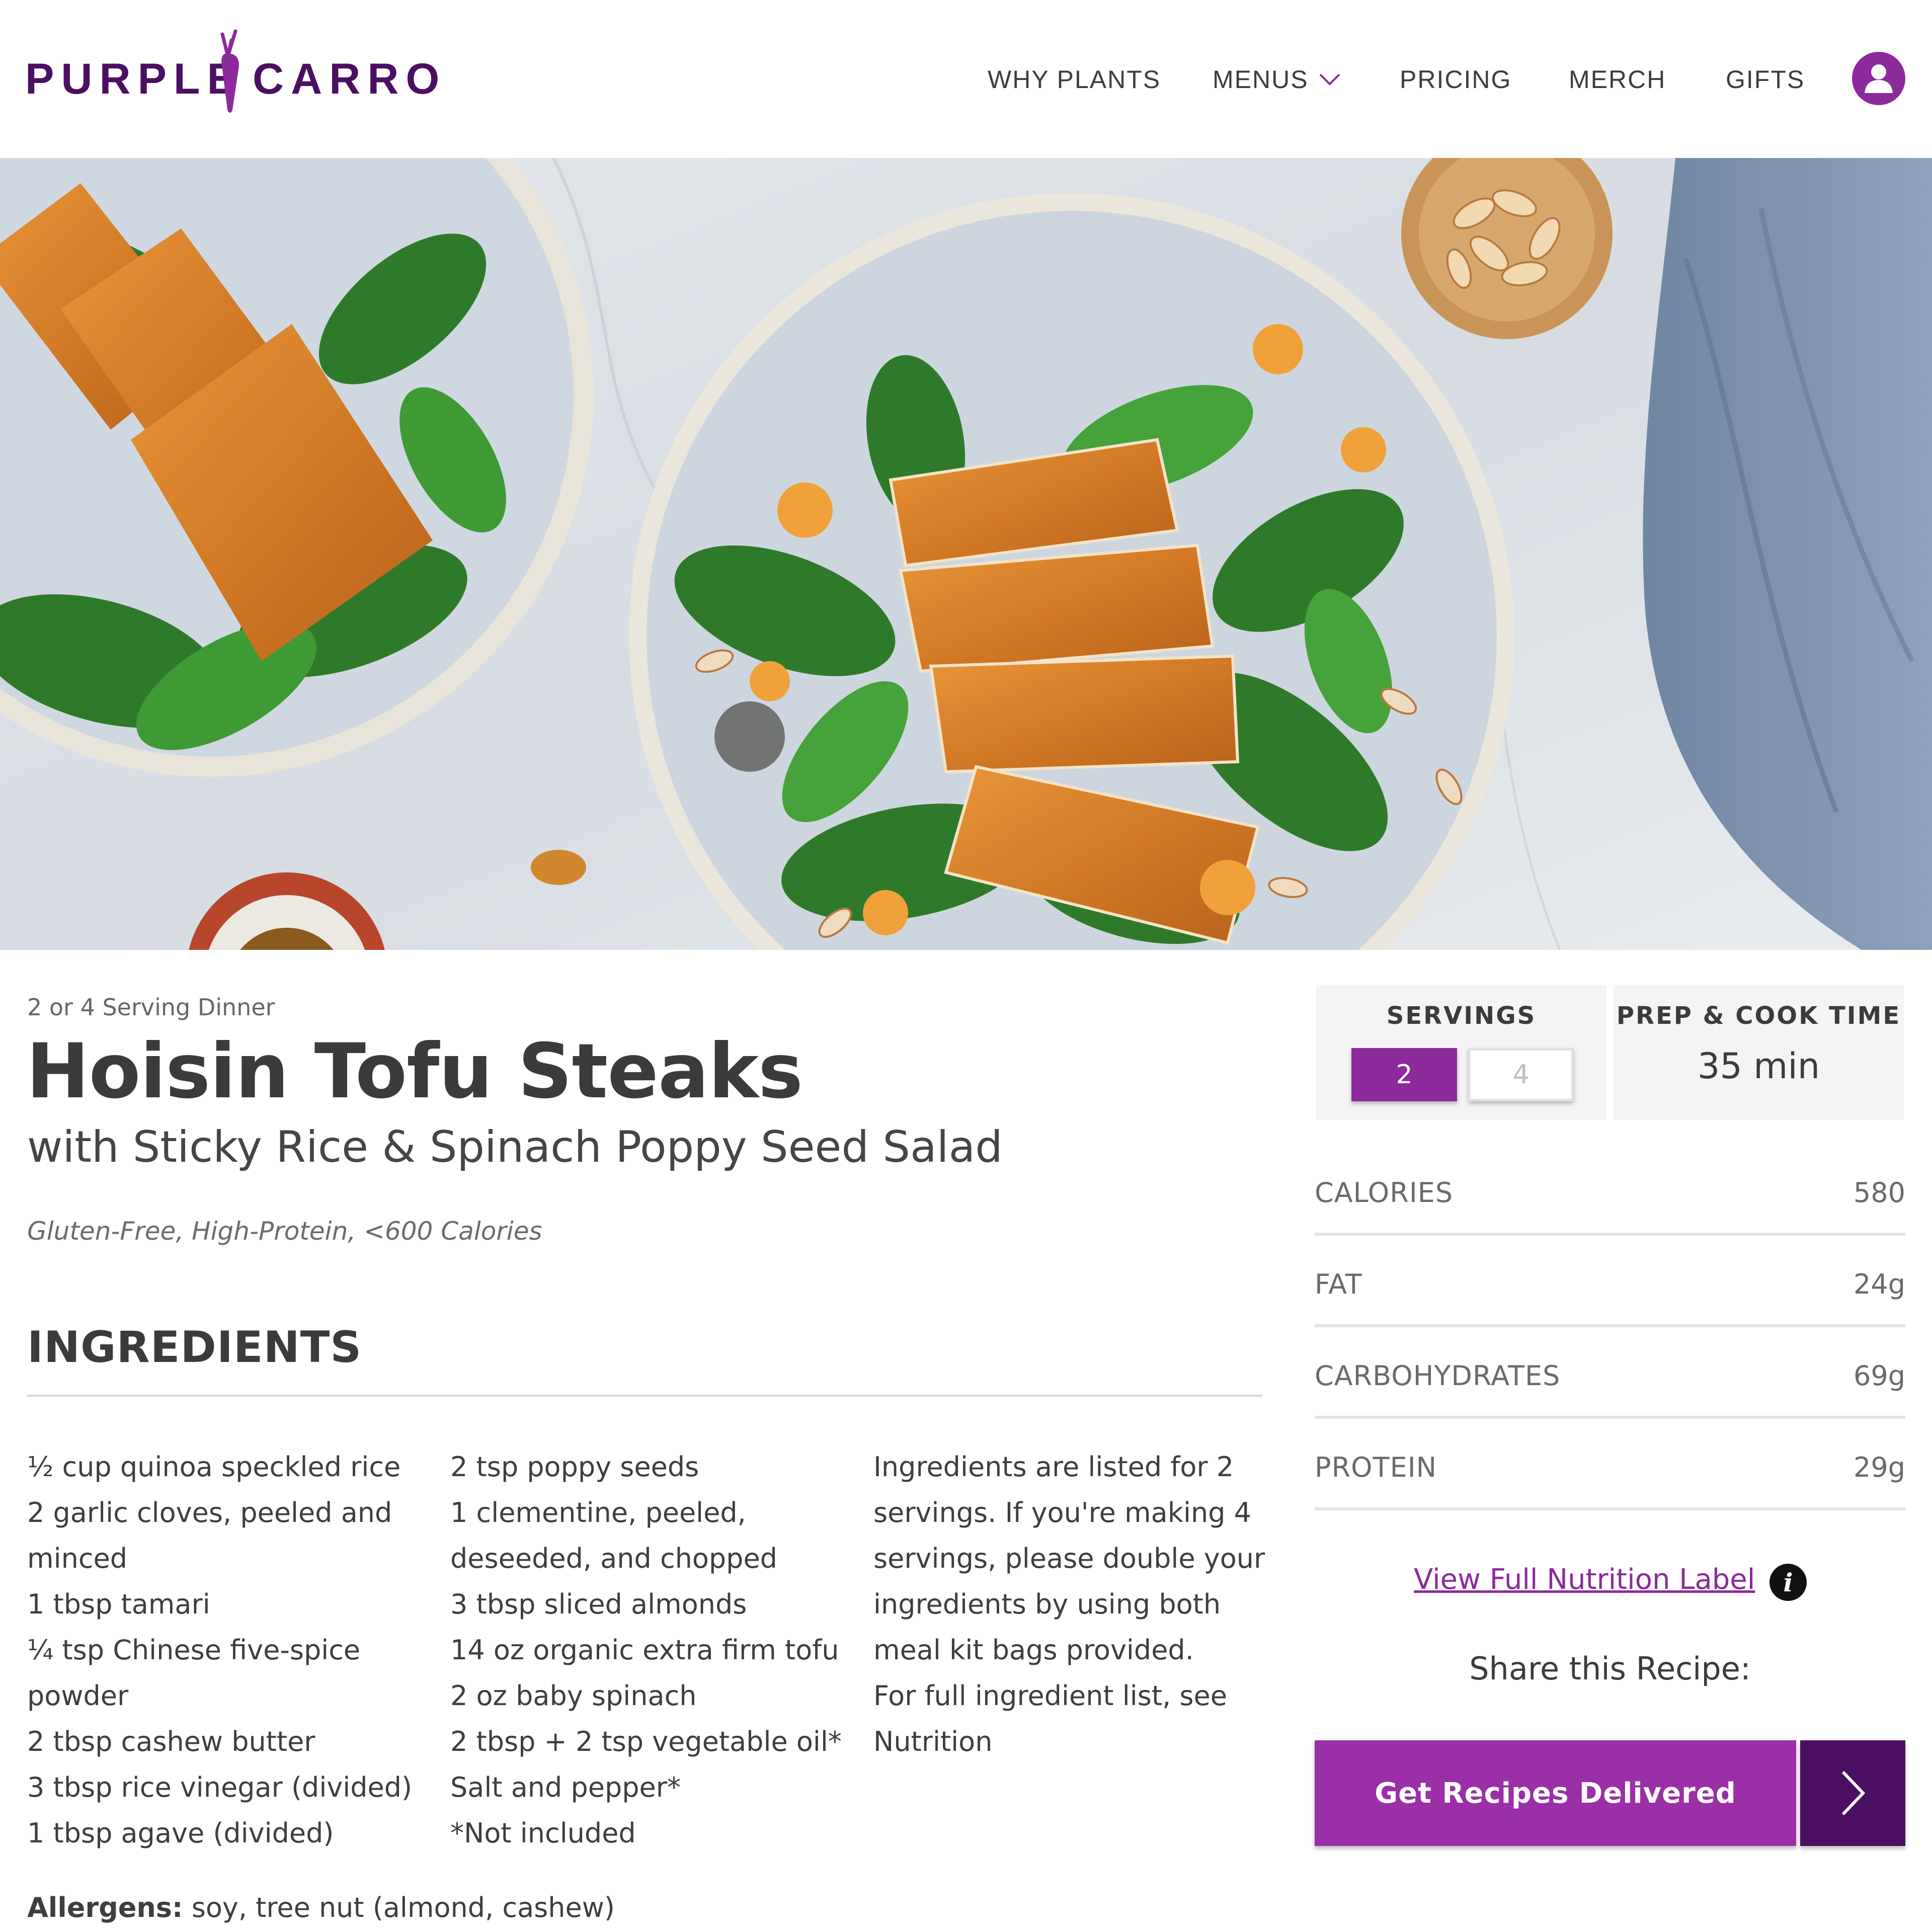 This screenshot has height=1932, width=1932. What do you see at coordinates (1880, 1284) in the screenshot?
I see `nutrition-value: 24g` at bounding box center [1880, 1284].